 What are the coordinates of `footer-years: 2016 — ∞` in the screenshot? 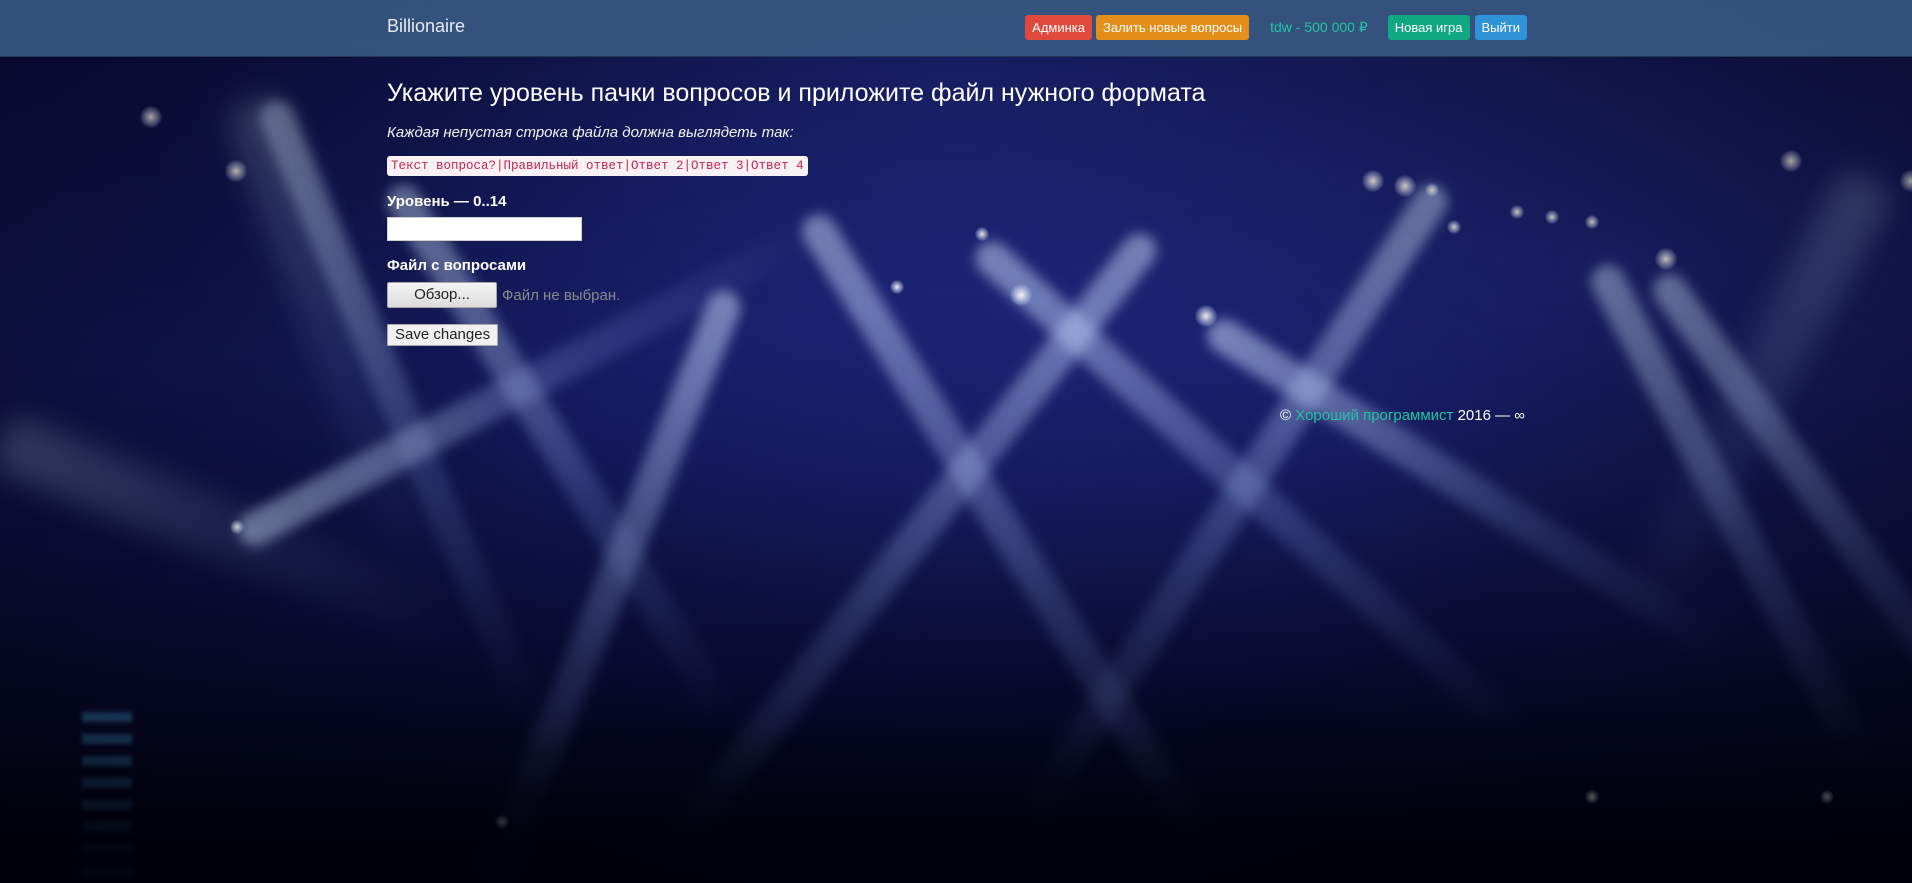 It's located at (1491, 415).